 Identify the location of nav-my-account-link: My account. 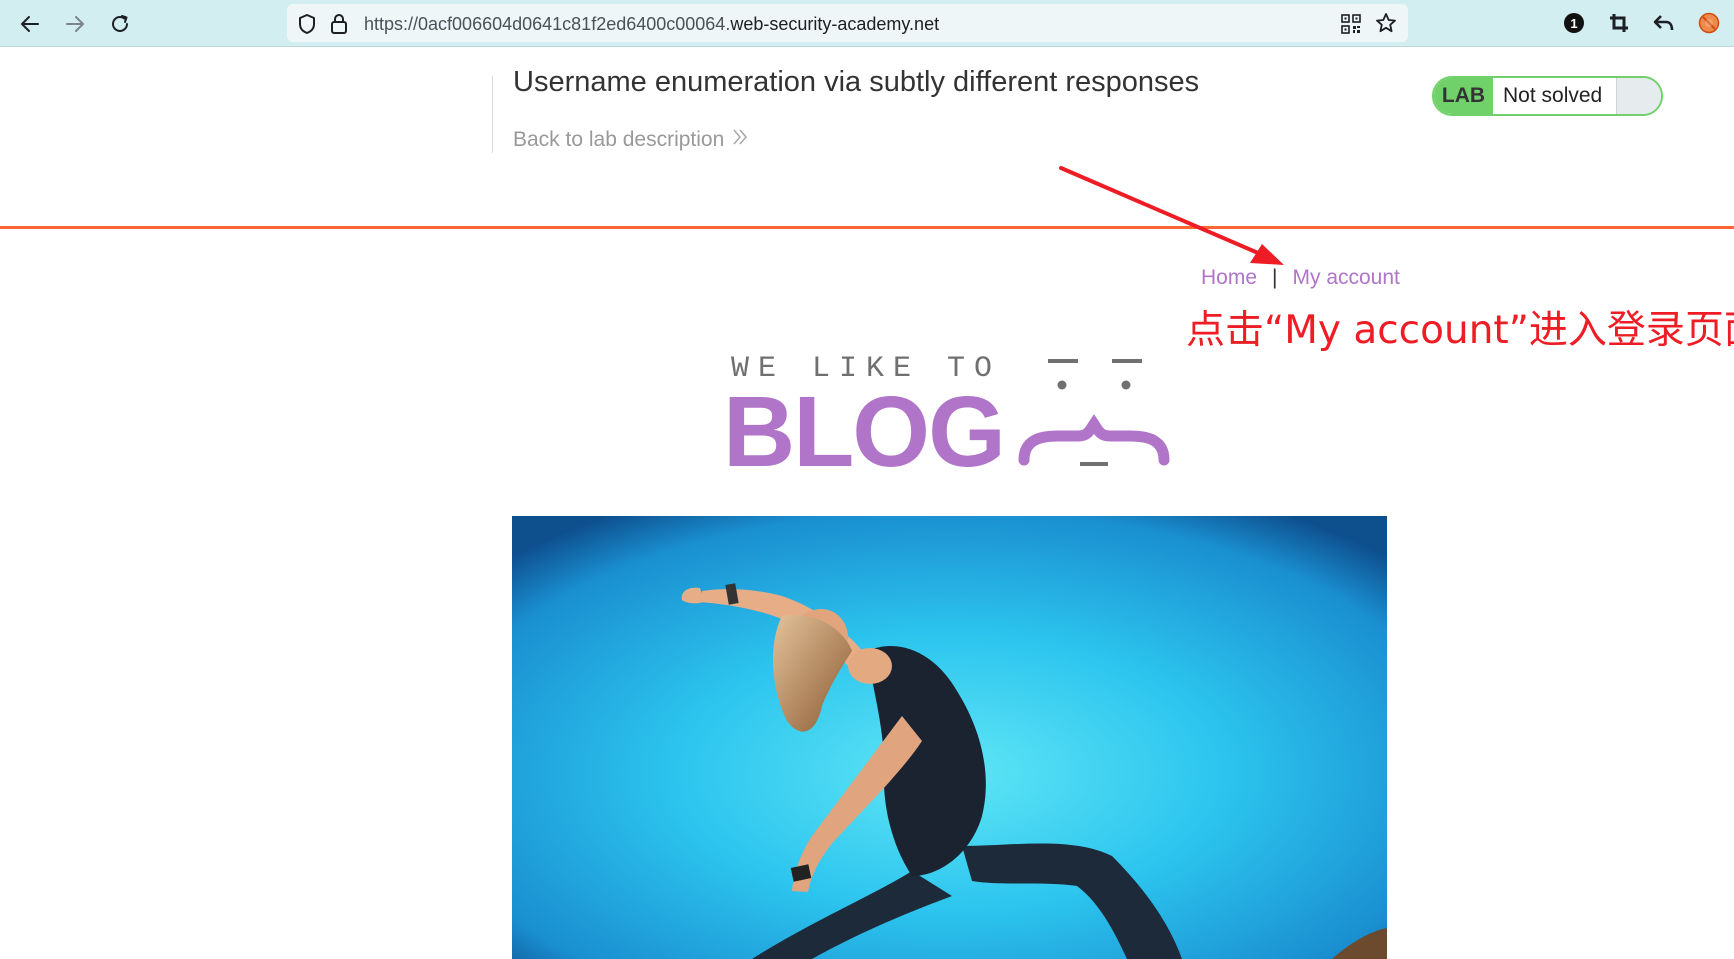
(1346, 278).